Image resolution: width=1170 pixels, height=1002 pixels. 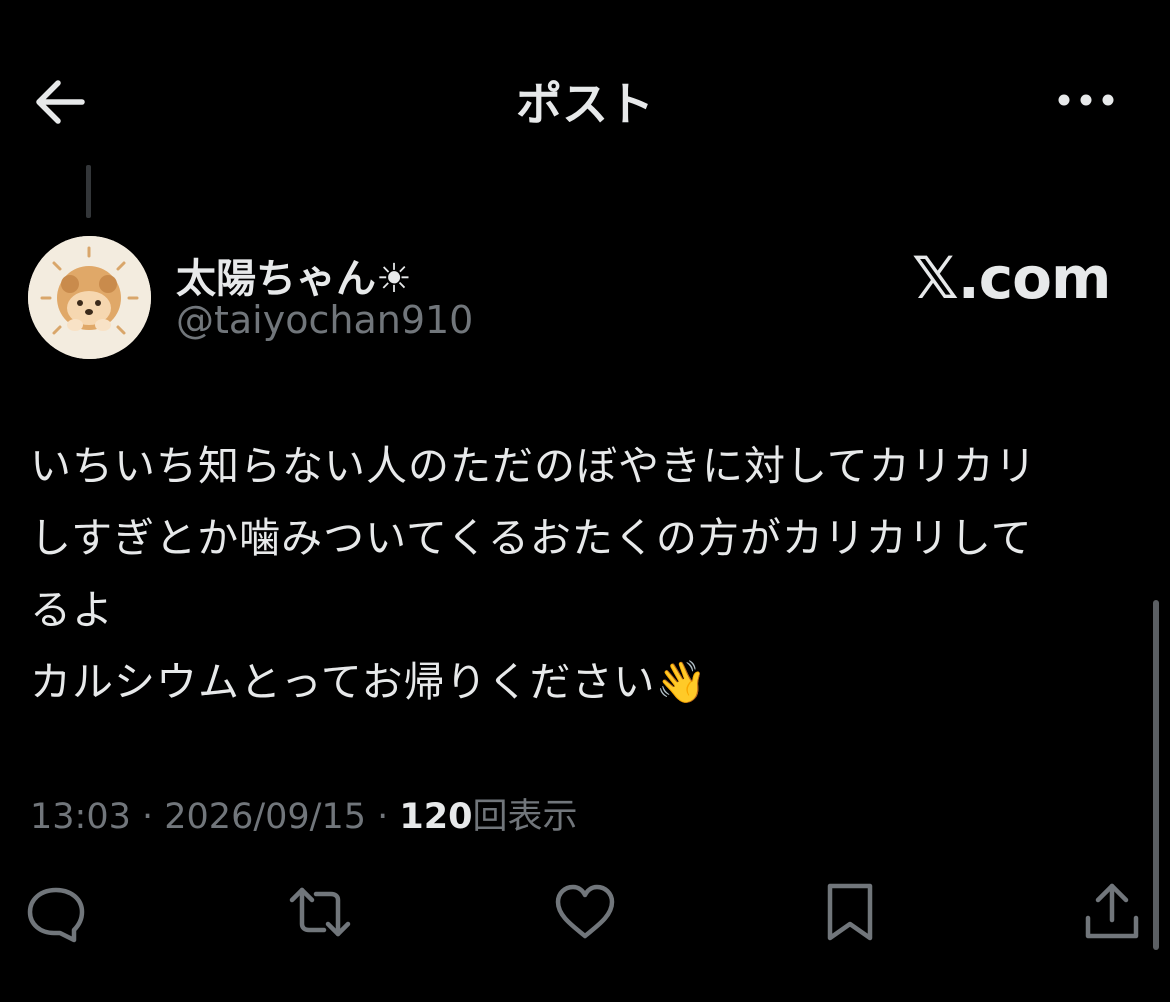 I want to click on thread-connector-line, so click(x=88, y=191).